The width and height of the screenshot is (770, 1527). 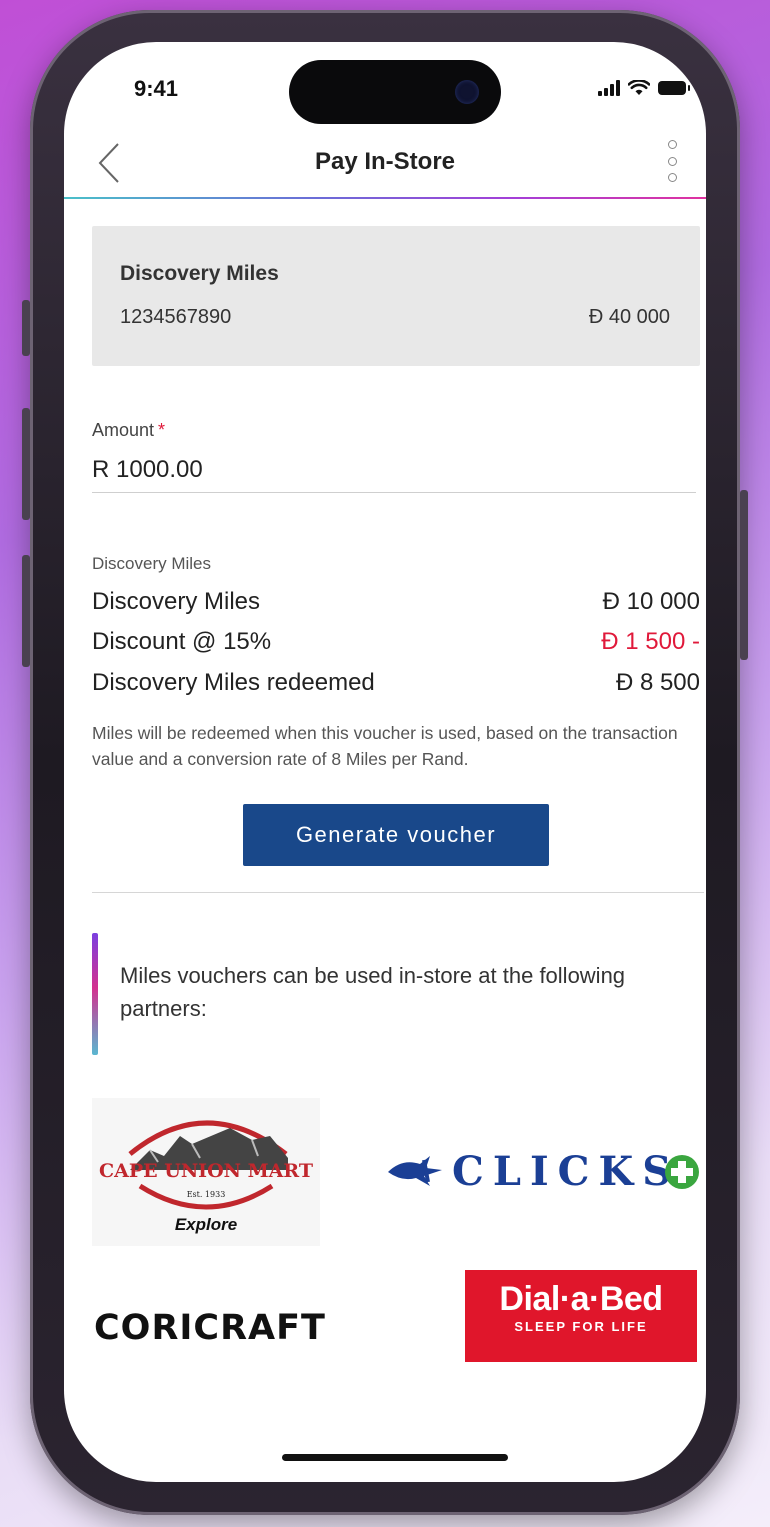 What do you see at coordinates (581, 1299) in the screenshot?
I see `dialabed-wordmark: Dial·a·Bed` at bounding box center [581, 1299].